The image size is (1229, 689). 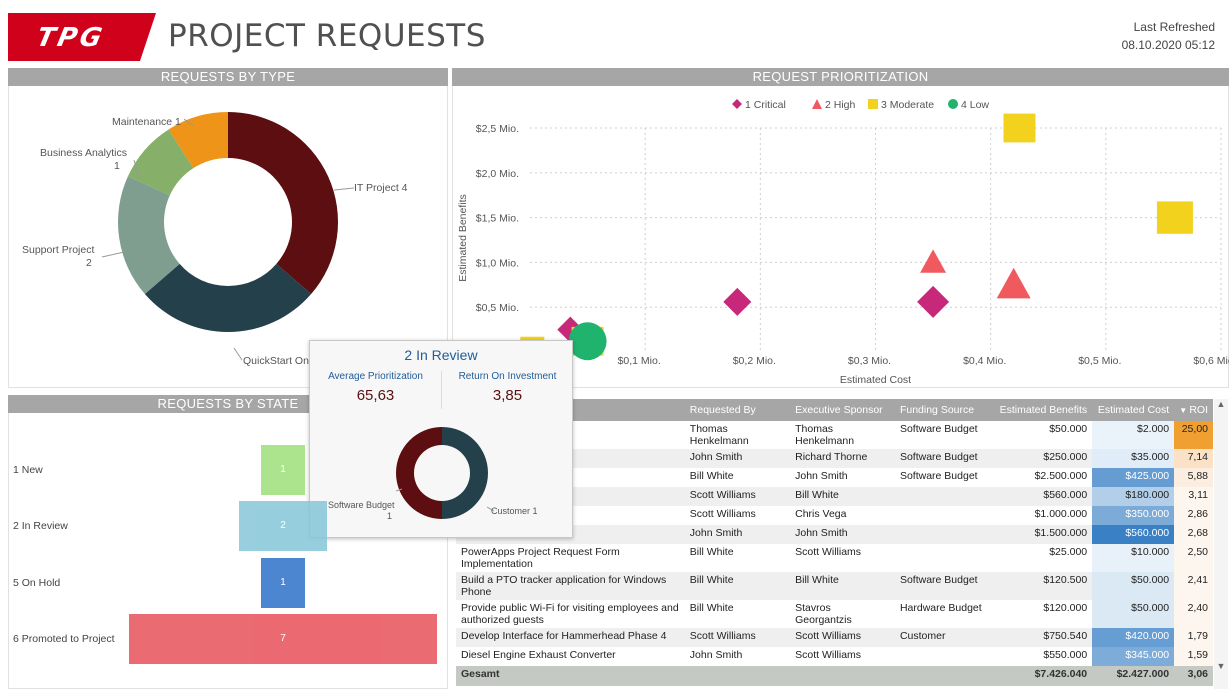 What do you see at coordinates (875, 380) in the screenshot?
I see `x-axis-title: Estimated Cost` at bounding box center [875, 380].